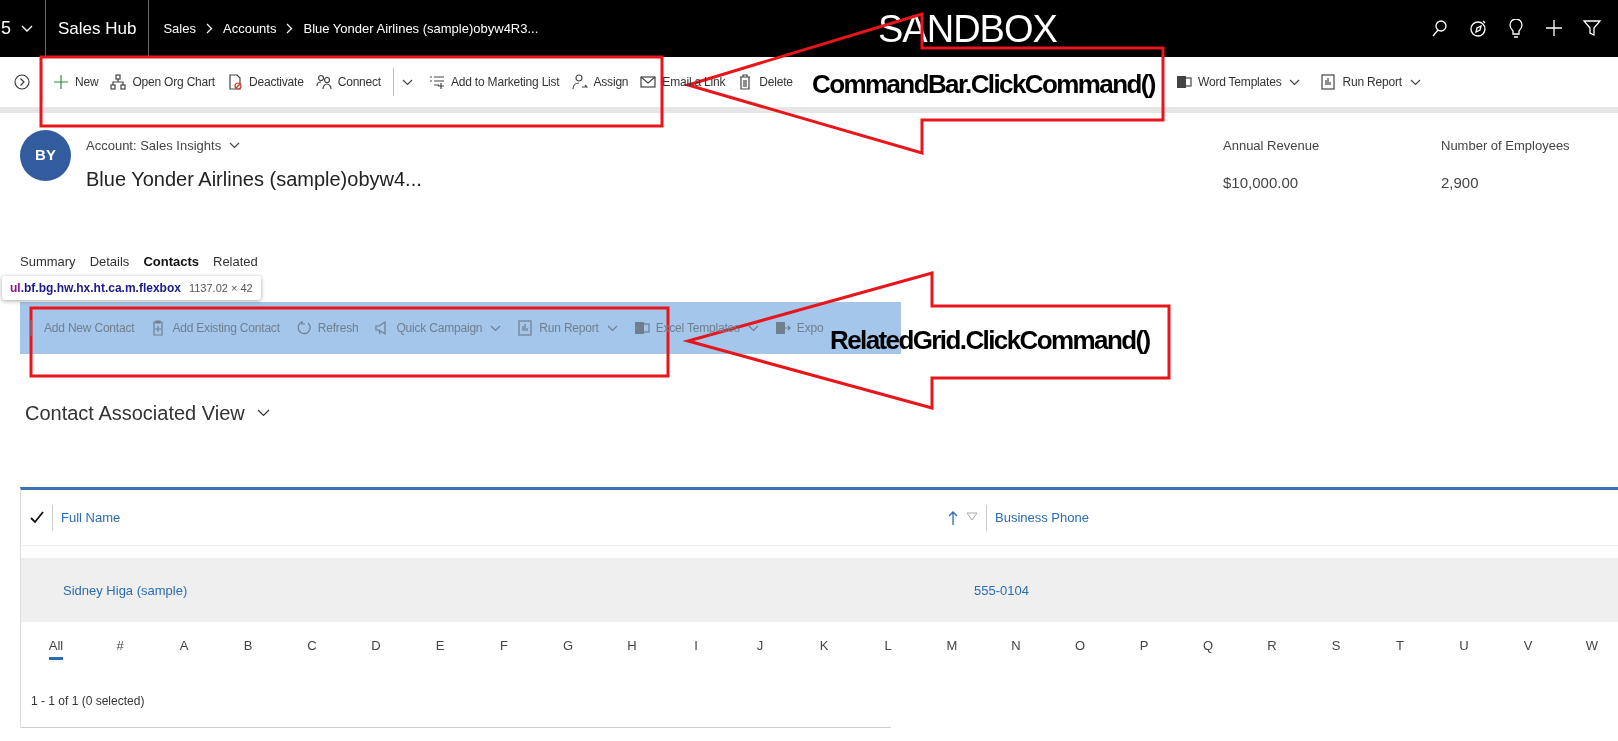 This screenshot has height=741, width=1618. Describe the element at coordinates (109, 261) in the screenshot. I see `tab: Details` at that location.